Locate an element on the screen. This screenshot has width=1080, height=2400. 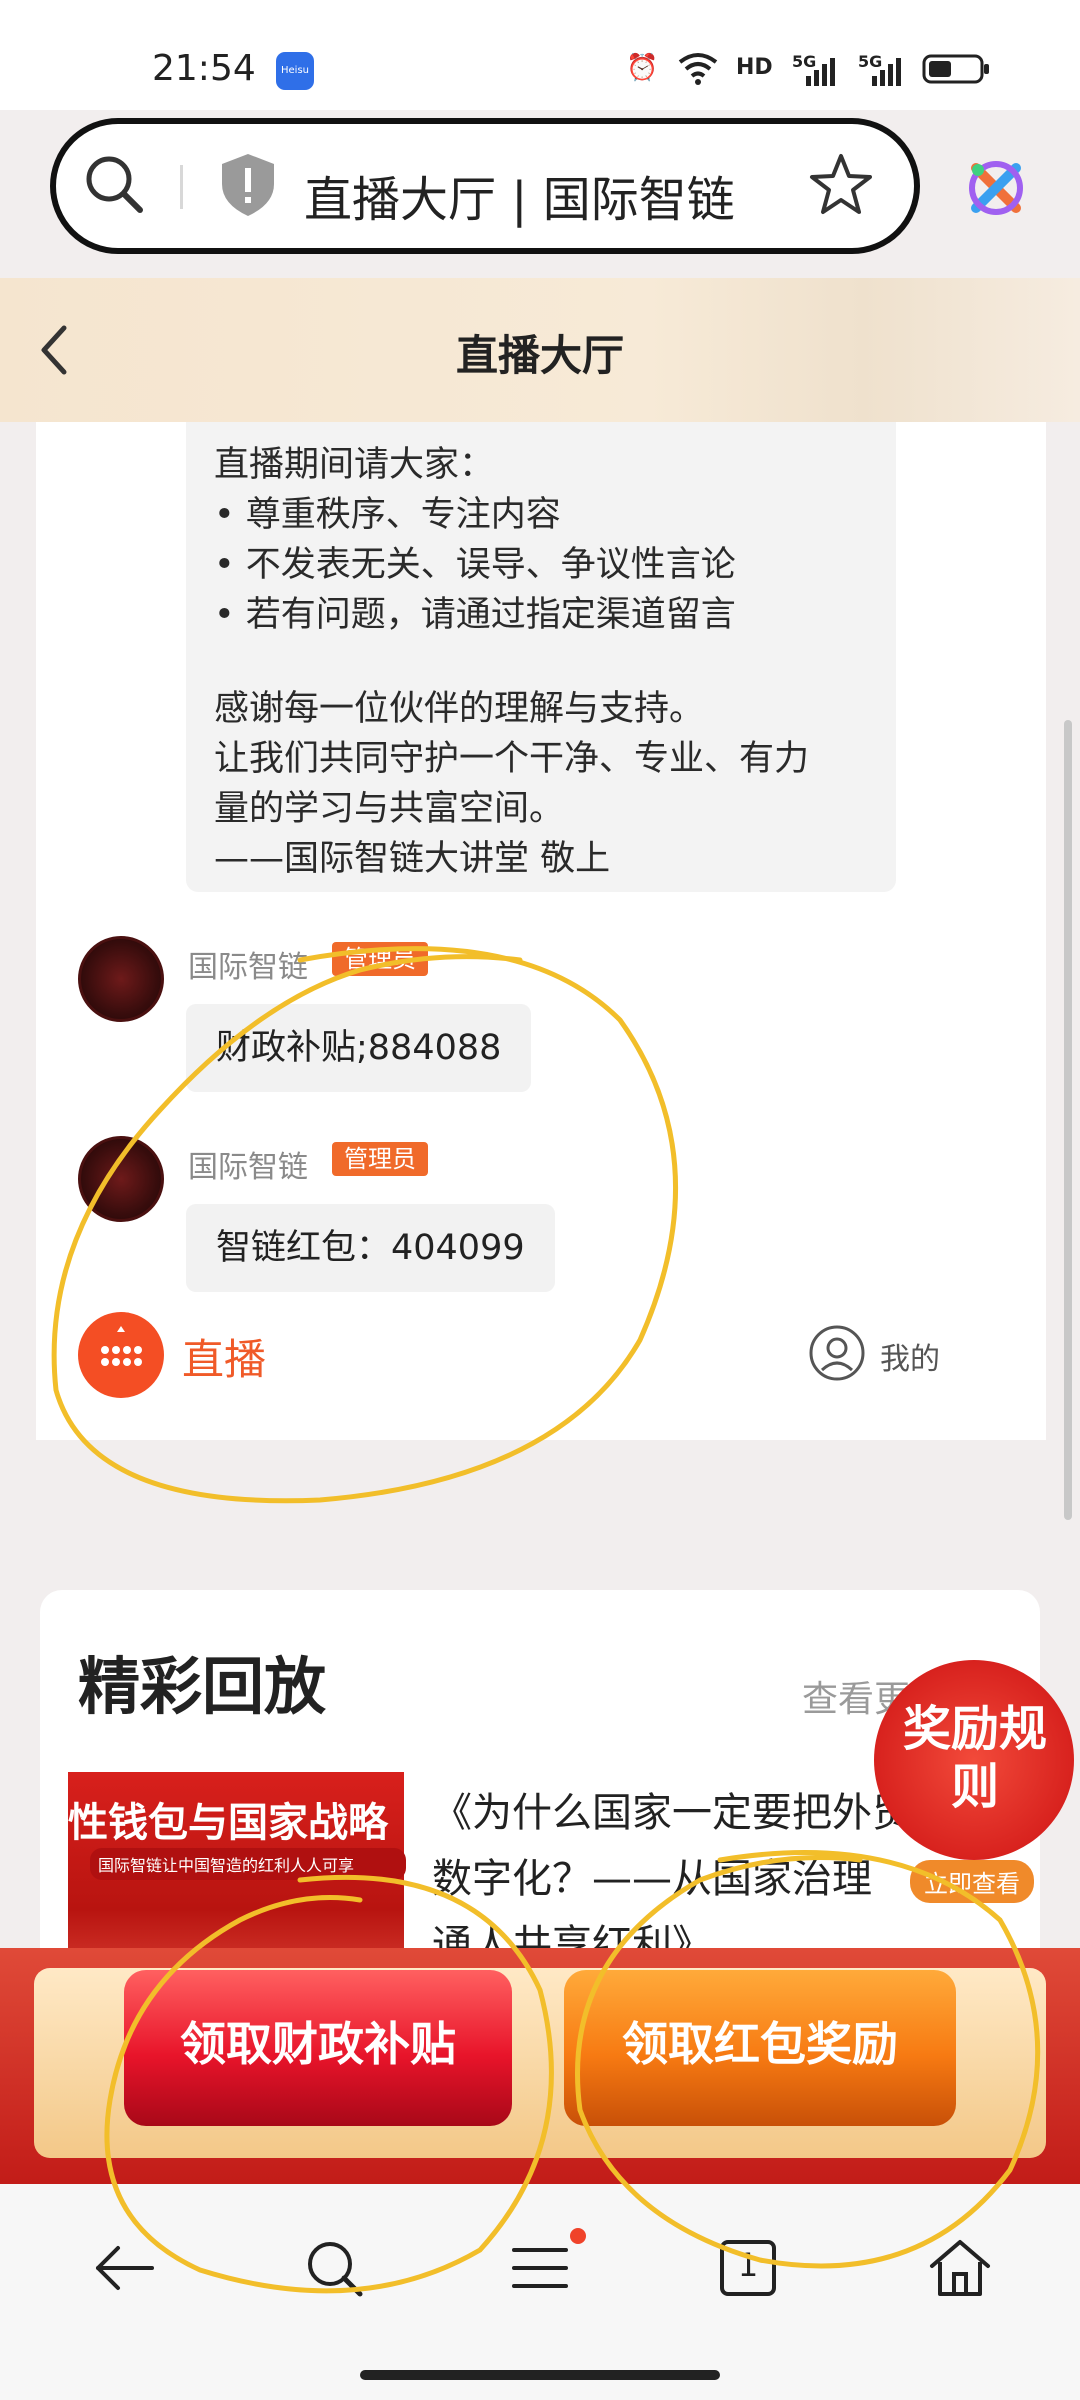
home-icon is located at coordinates (960, 2268).